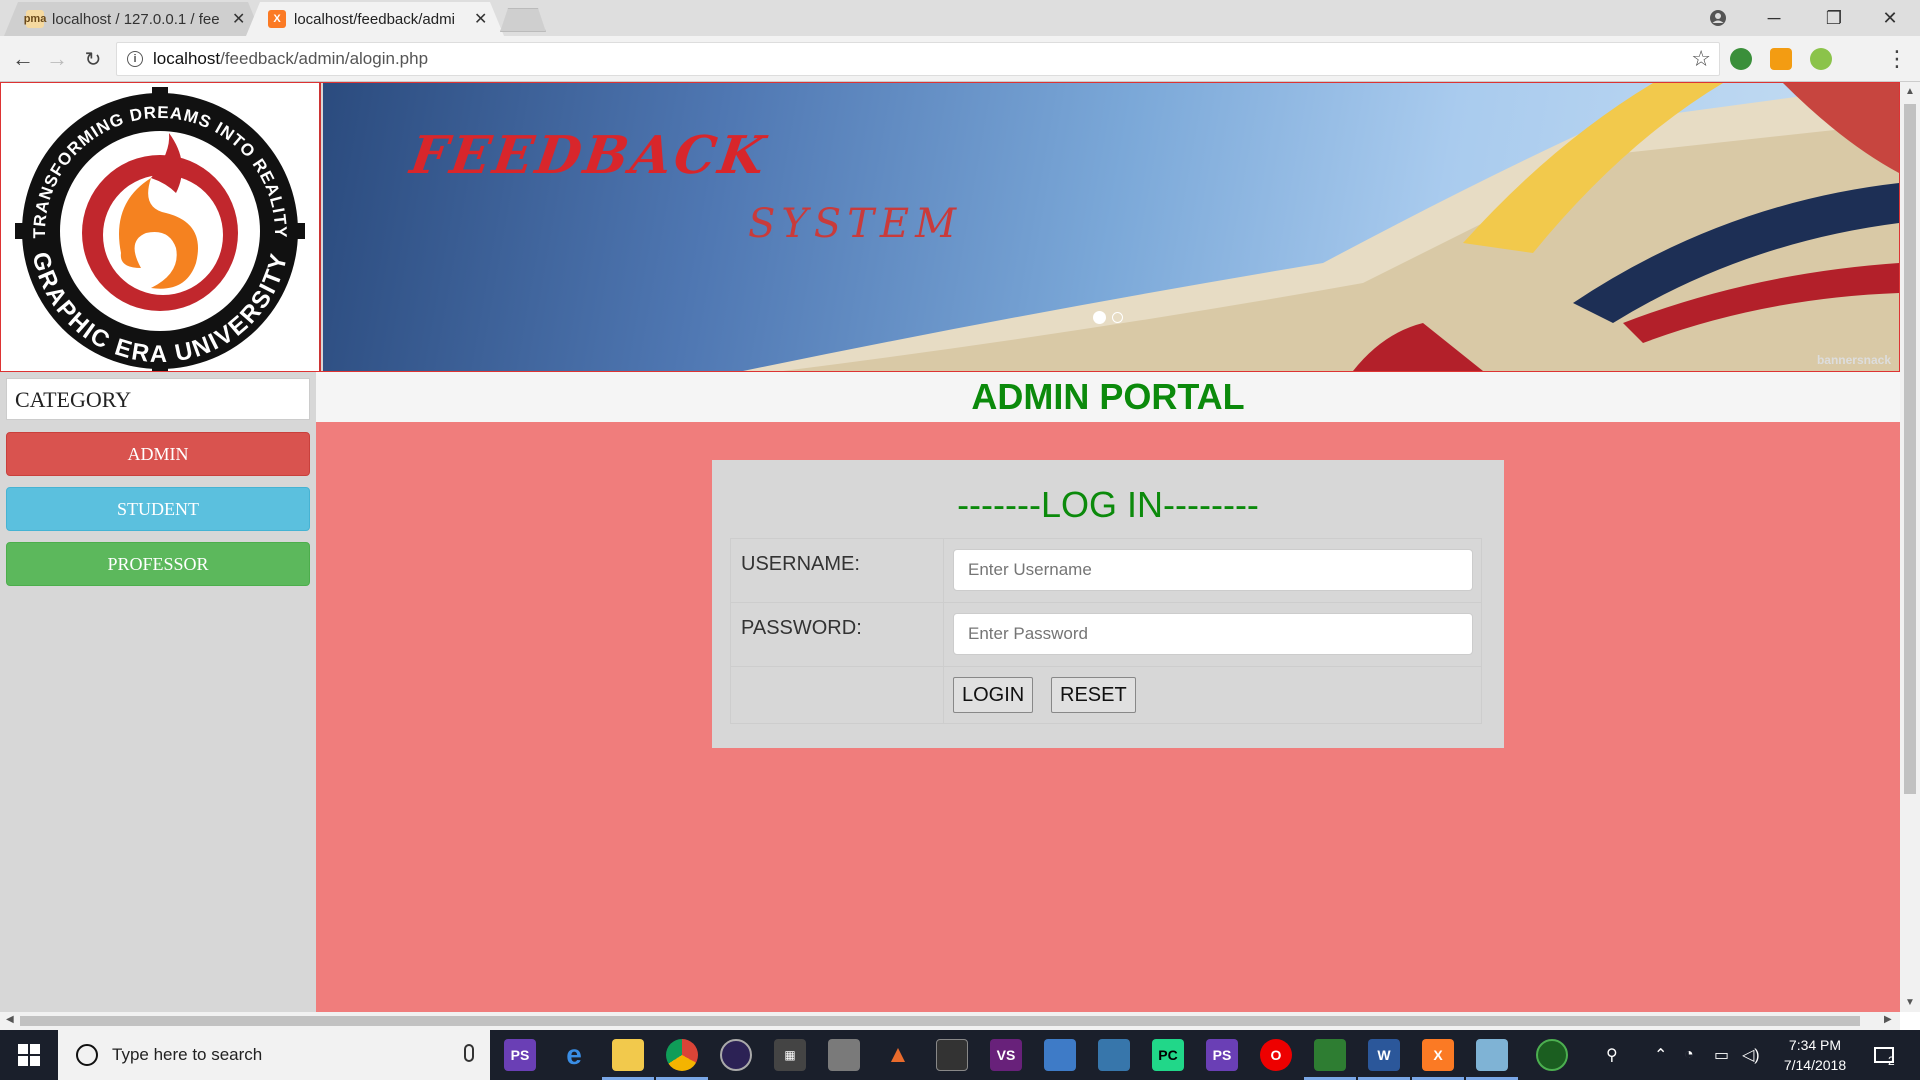  I want to click on python-icon, so click(1114, 1055).